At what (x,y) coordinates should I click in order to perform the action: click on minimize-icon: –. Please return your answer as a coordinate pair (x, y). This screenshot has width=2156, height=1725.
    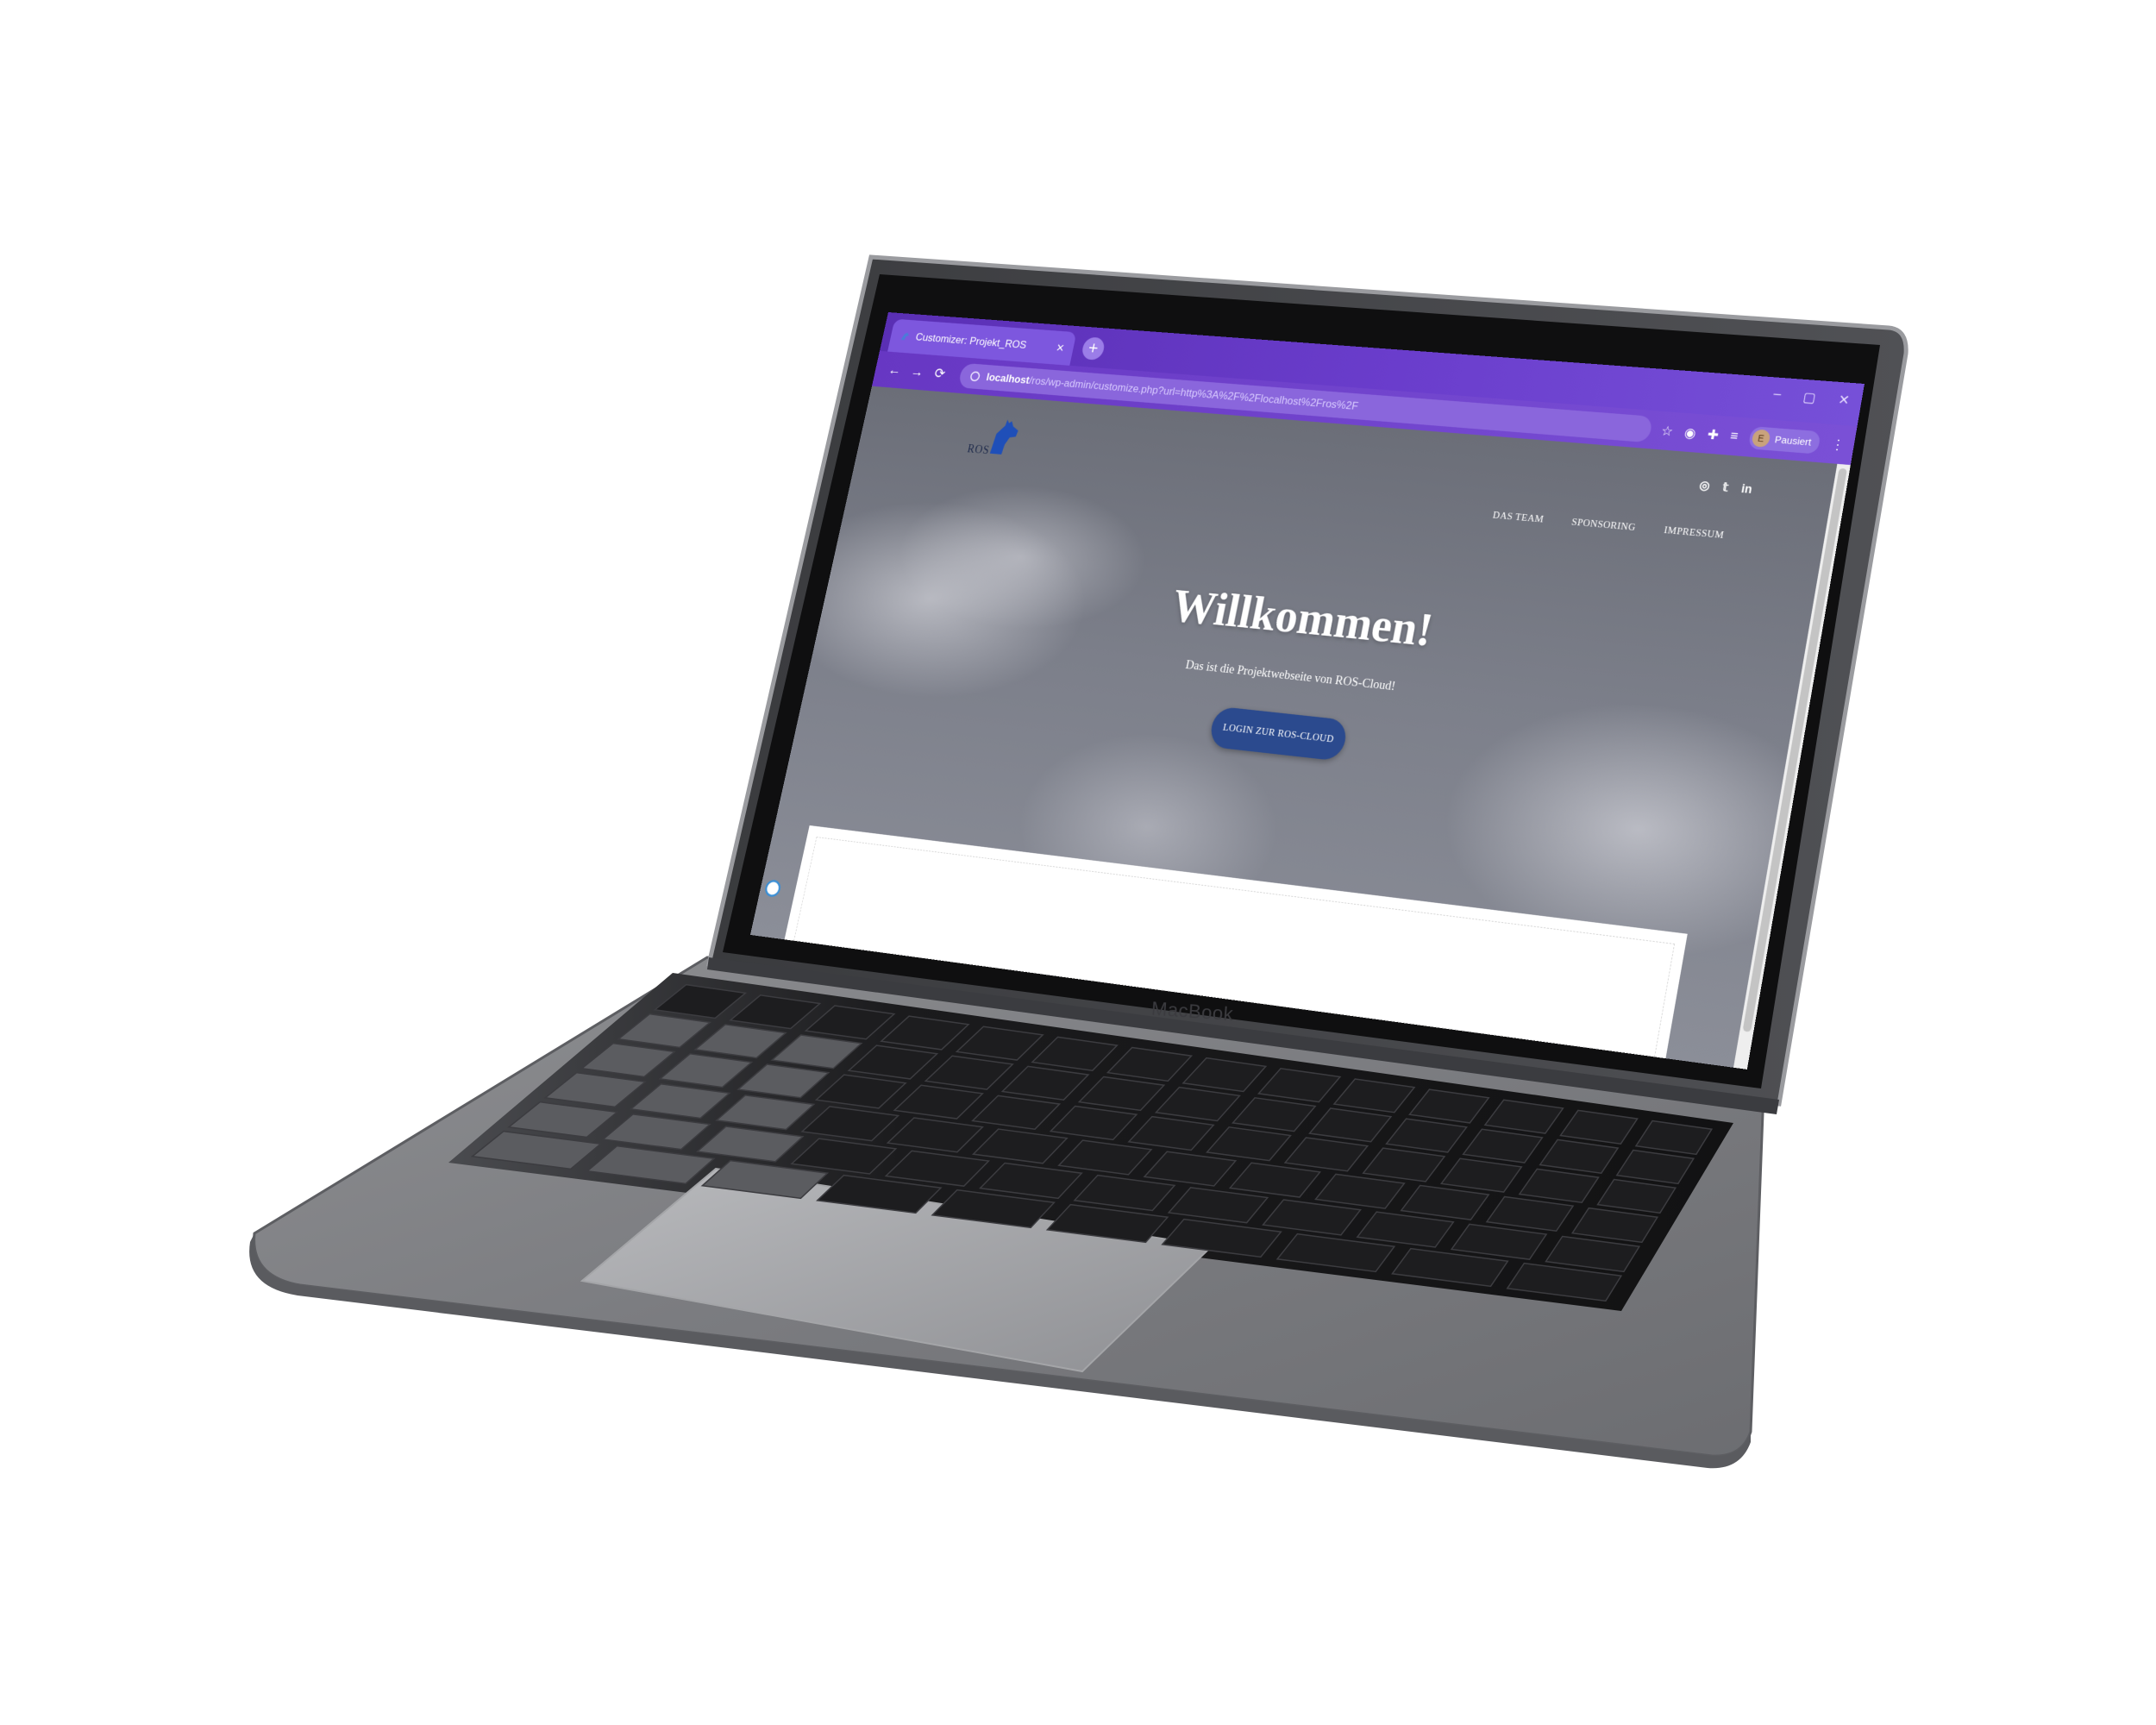
    Looking at the image, I should click on (1777, 395).